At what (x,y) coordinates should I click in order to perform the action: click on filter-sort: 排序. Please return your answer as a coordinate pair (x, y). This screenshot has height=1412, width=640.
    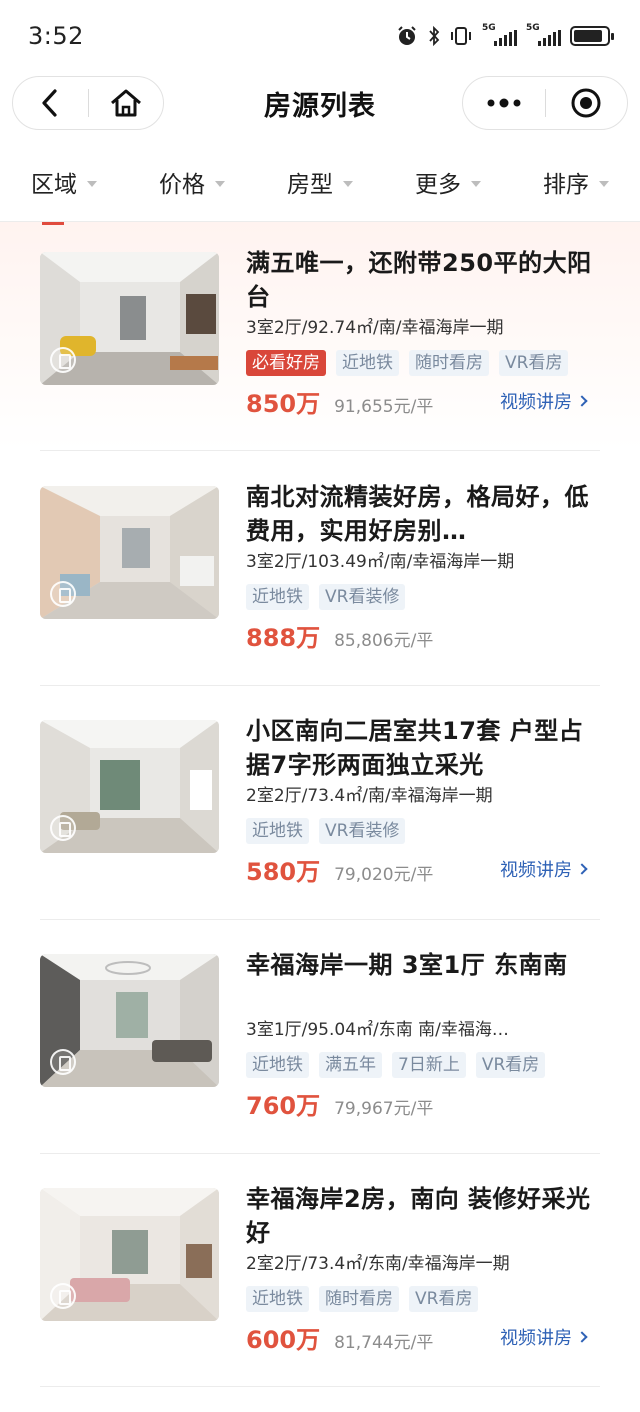
    Looking at the image, I should click on (576, 182).